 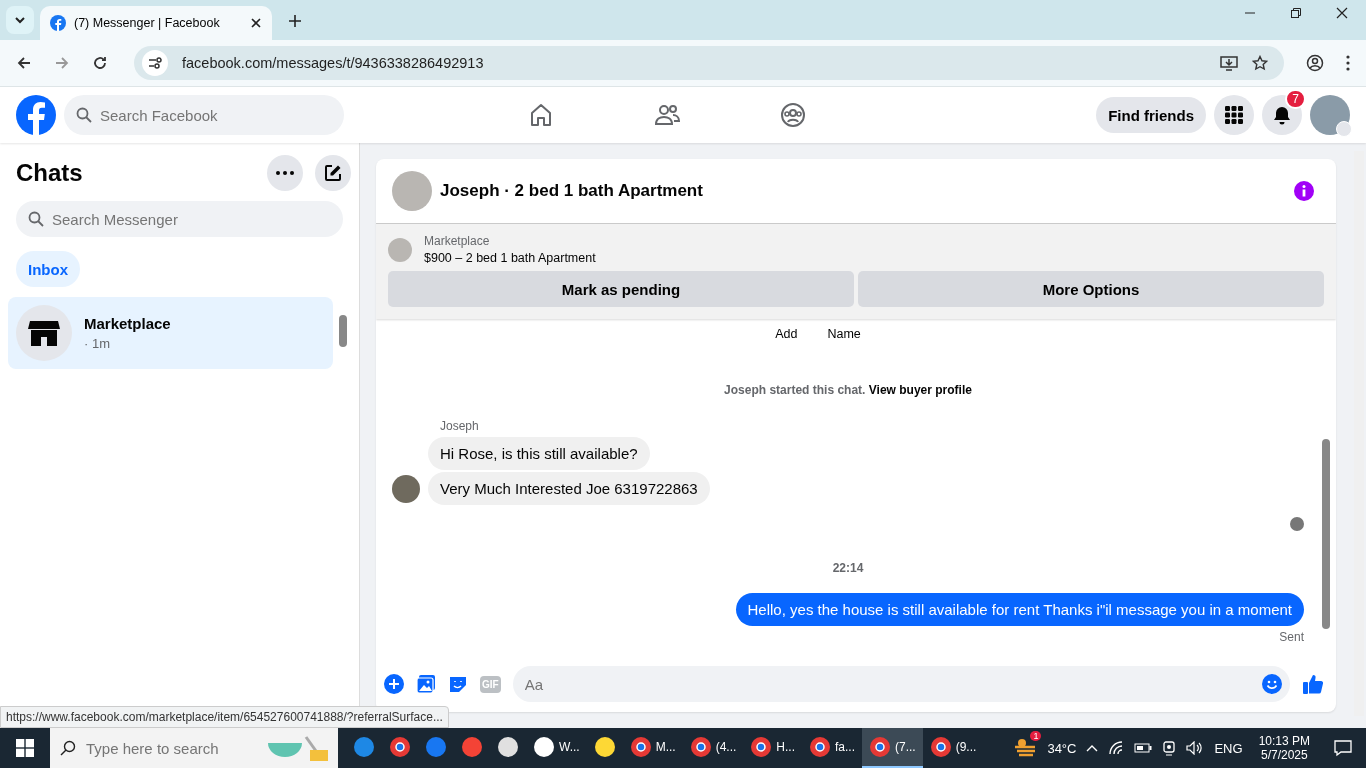 I want to click on more-options-button, so click(x=285, y=173).